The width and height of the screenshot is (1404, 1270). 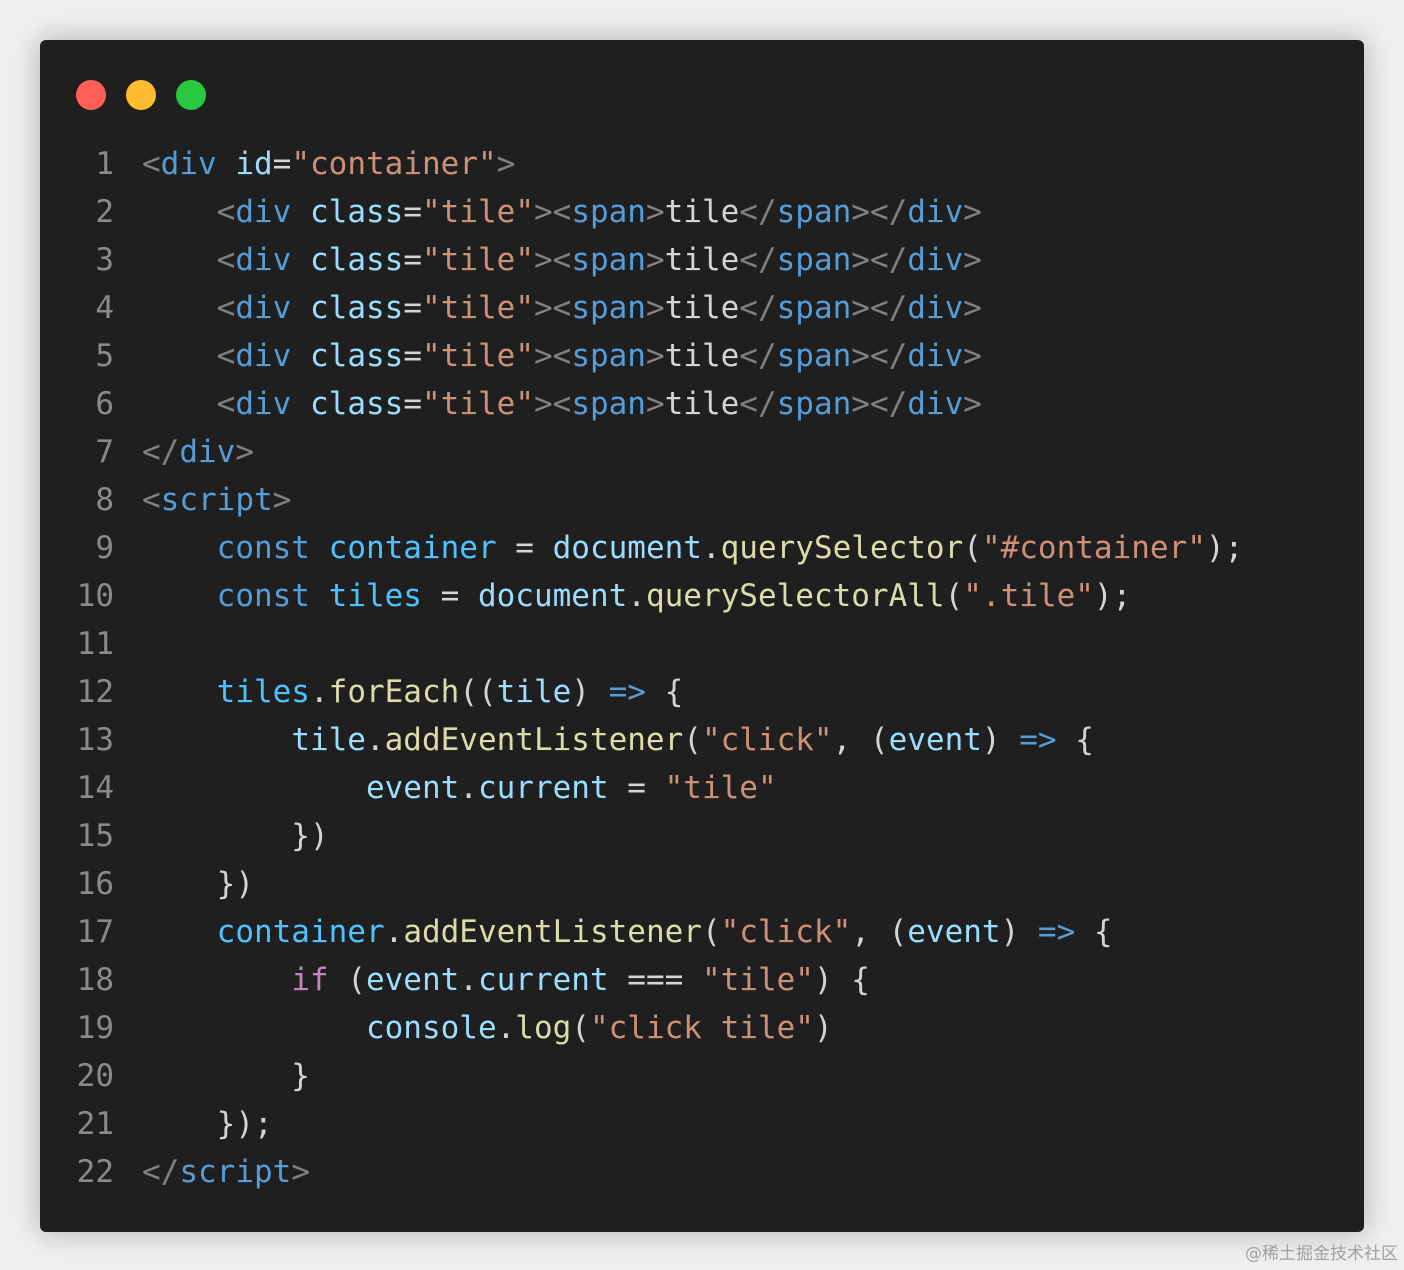 I want to click on line-number: 5, so click(x=104, y=356).